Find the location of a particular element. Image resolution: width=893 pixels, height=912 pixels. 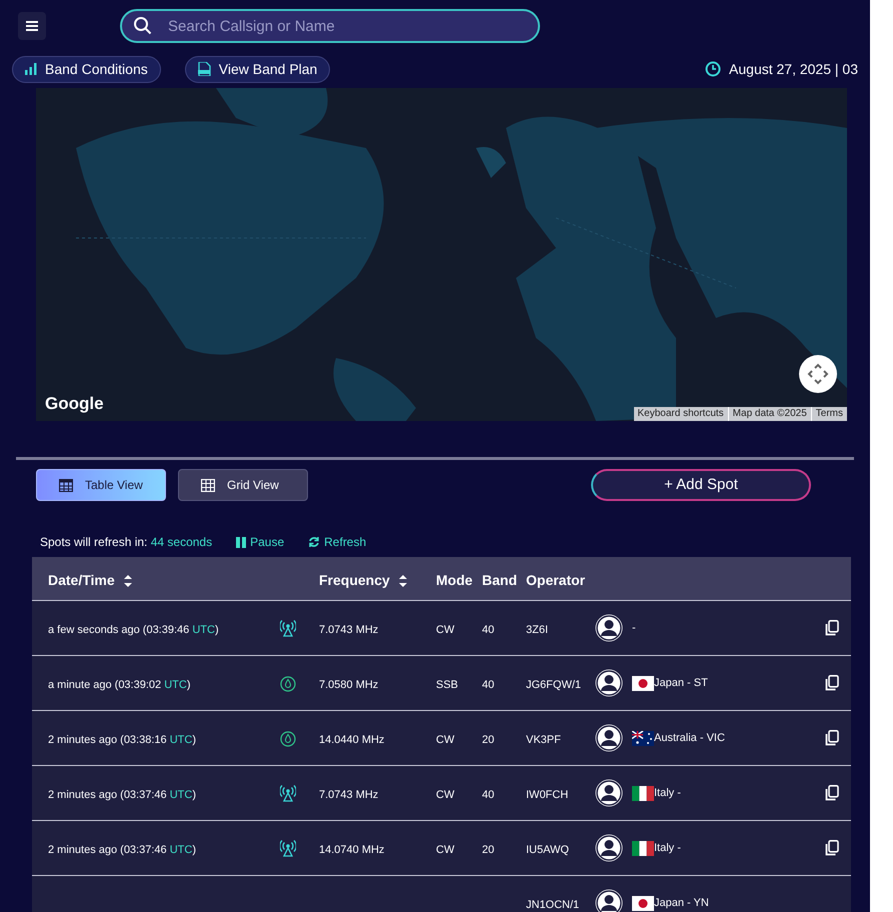

pause-button: Pause is located at coordinates (260, 542).